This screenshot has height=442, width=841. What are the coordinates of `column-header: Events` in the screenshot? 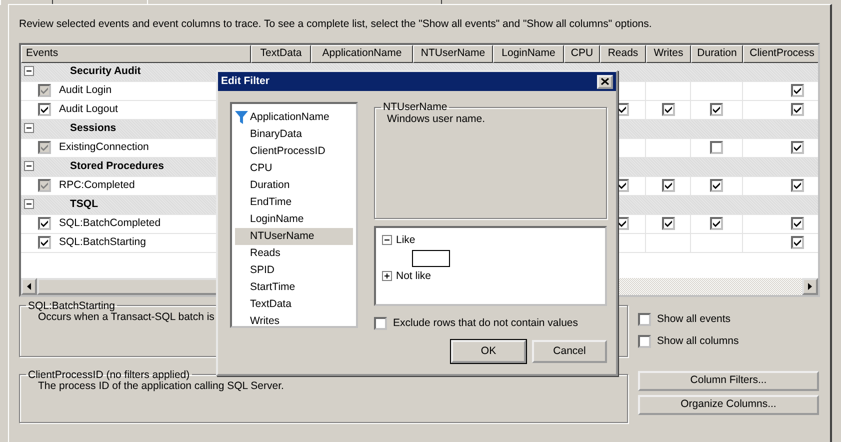 It's located at (136, 53).